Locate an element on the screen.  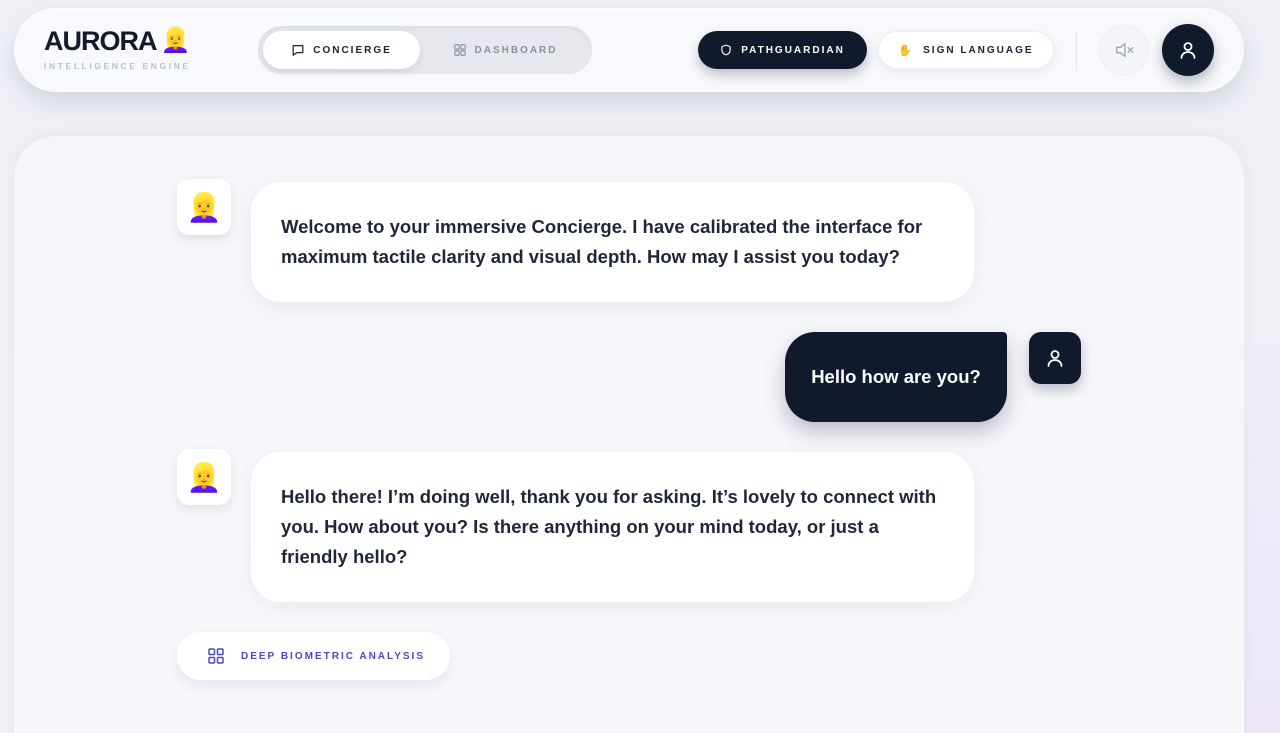
brand-title: AURORA 👱‍♀️ is located at coordinates (117, 41).